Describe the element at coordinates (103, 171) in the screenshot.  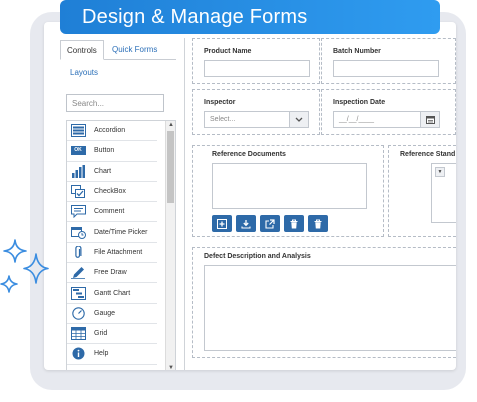
I see `control-label: Chart` at that location.